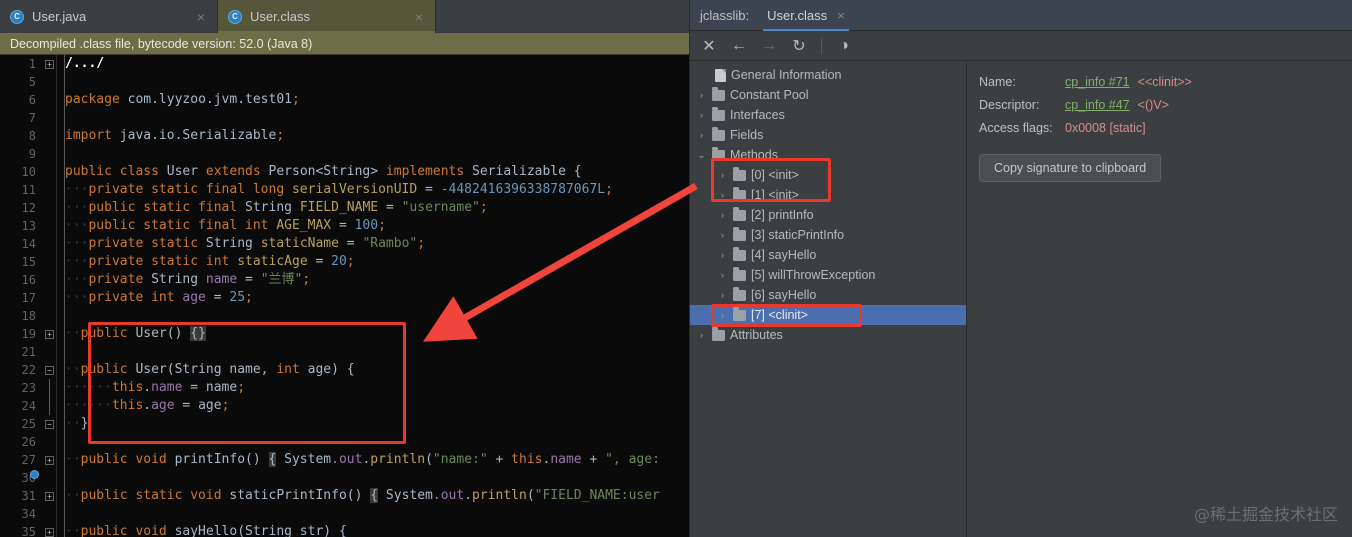 The image size is (1352, 537). I want to click on line-number: 19, so click(28, 334).